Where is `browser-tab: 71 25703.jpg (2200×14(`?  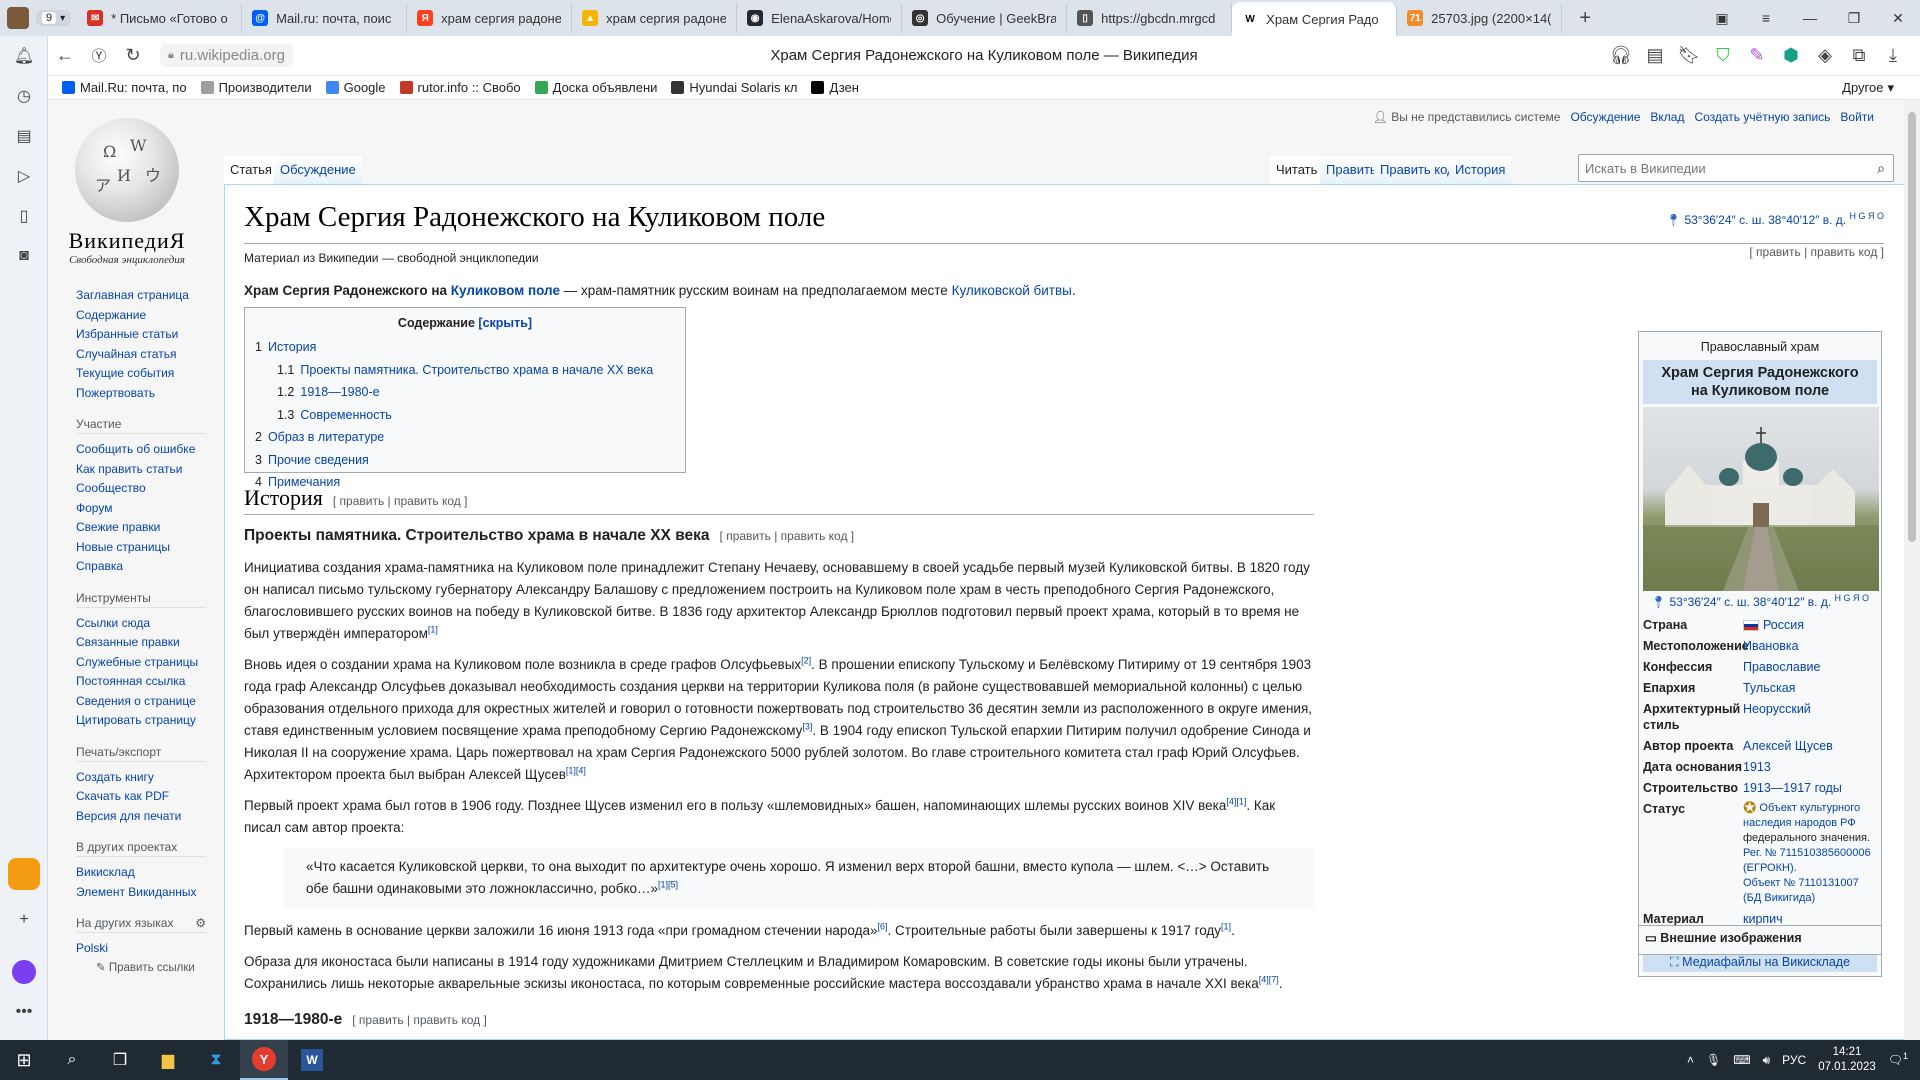 browser-tab: 71 25703.jpg (2200×14( is located at coordinates (1480, 18).